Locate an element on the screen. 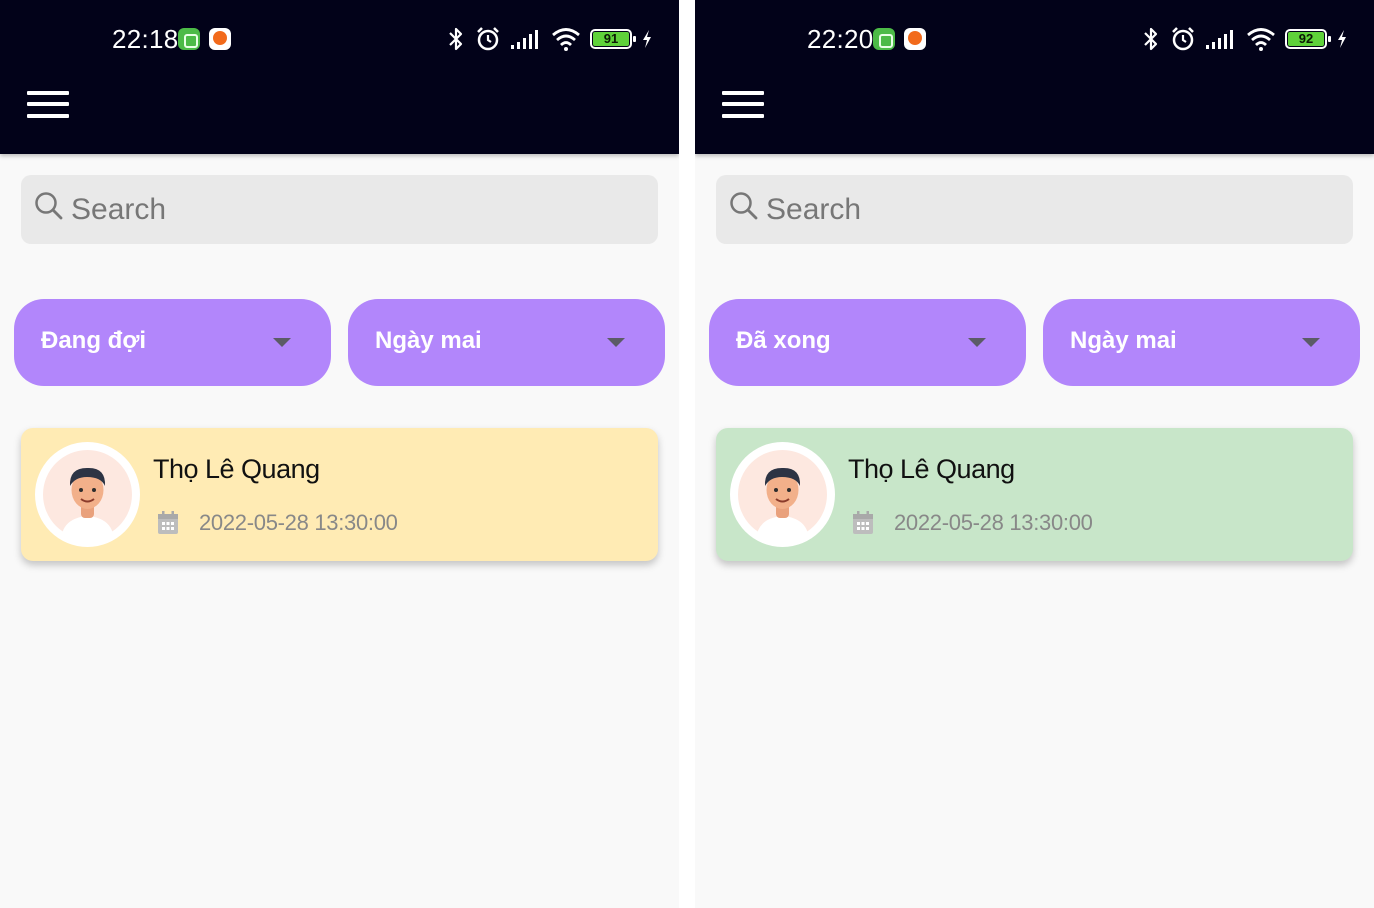  status-filter-label: Đã xong is located at coordinates (783, 340).